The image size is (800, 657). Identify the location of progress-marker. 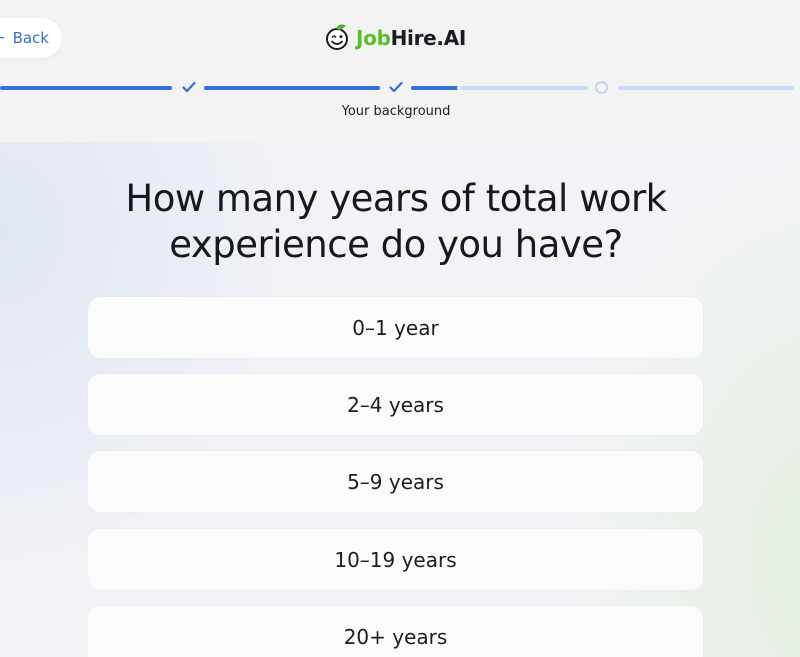
(459, 88).